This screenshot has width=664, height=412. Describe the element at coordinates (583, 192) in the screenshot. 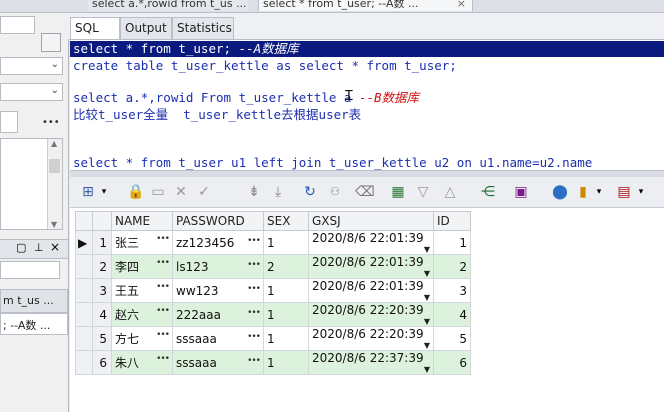

I see `chart-icon: ▮` at that location.